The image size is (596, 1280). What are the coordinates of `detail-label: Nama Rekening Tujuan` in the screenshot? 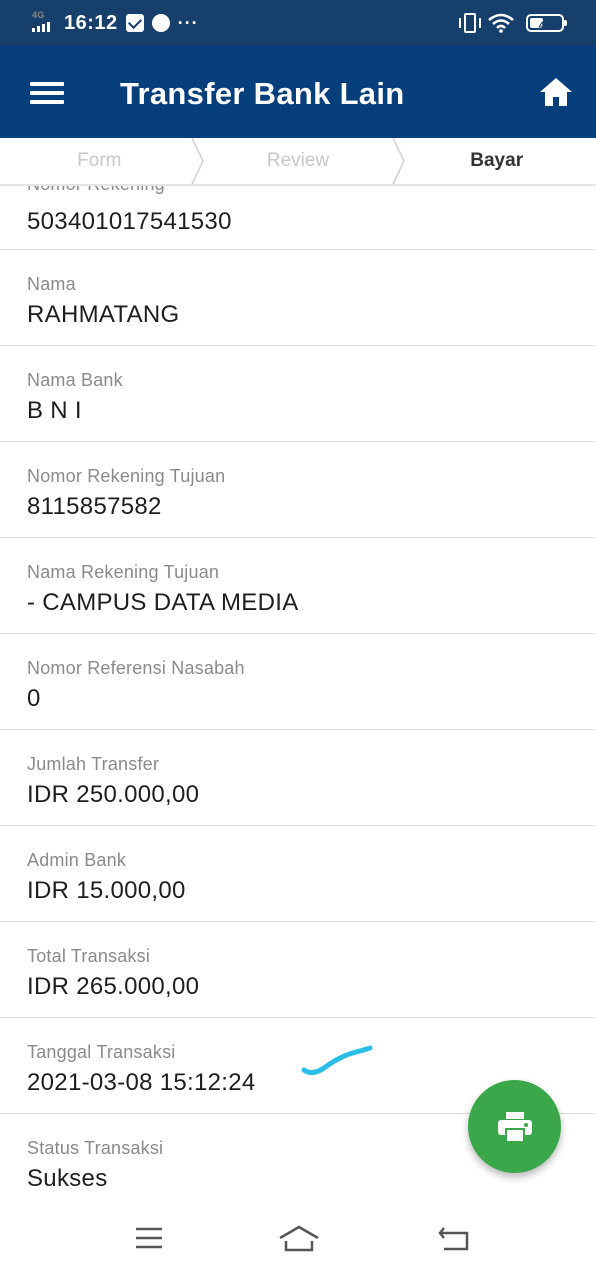 It's located at (123, 572).